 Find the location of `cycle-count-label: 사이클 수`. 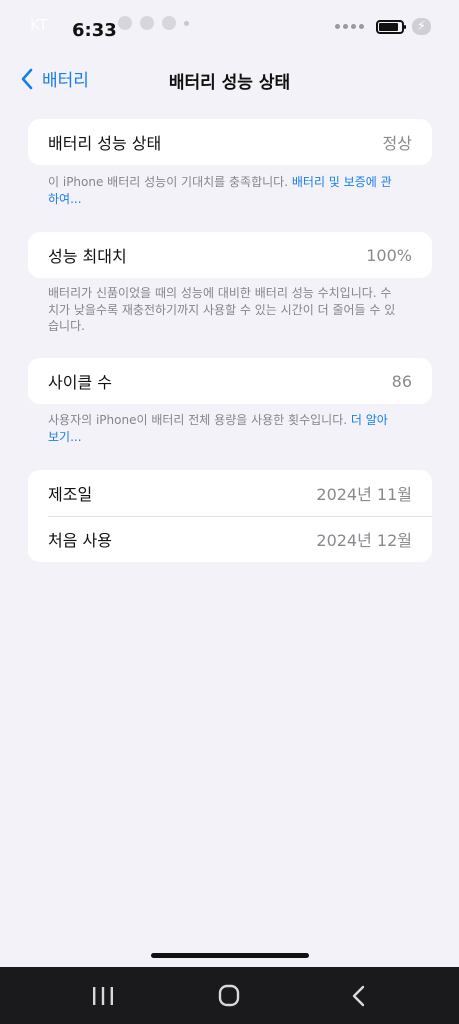

cycle-count-label: 사이클 수 is located at coordinates (80, 382).